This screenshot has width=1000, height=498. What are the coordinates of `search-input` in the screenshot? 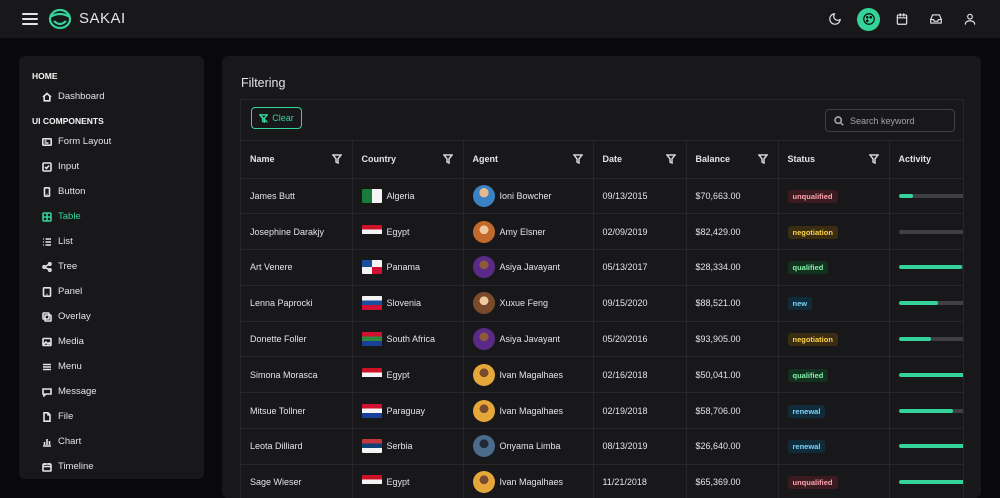 It's located at (900, 120).